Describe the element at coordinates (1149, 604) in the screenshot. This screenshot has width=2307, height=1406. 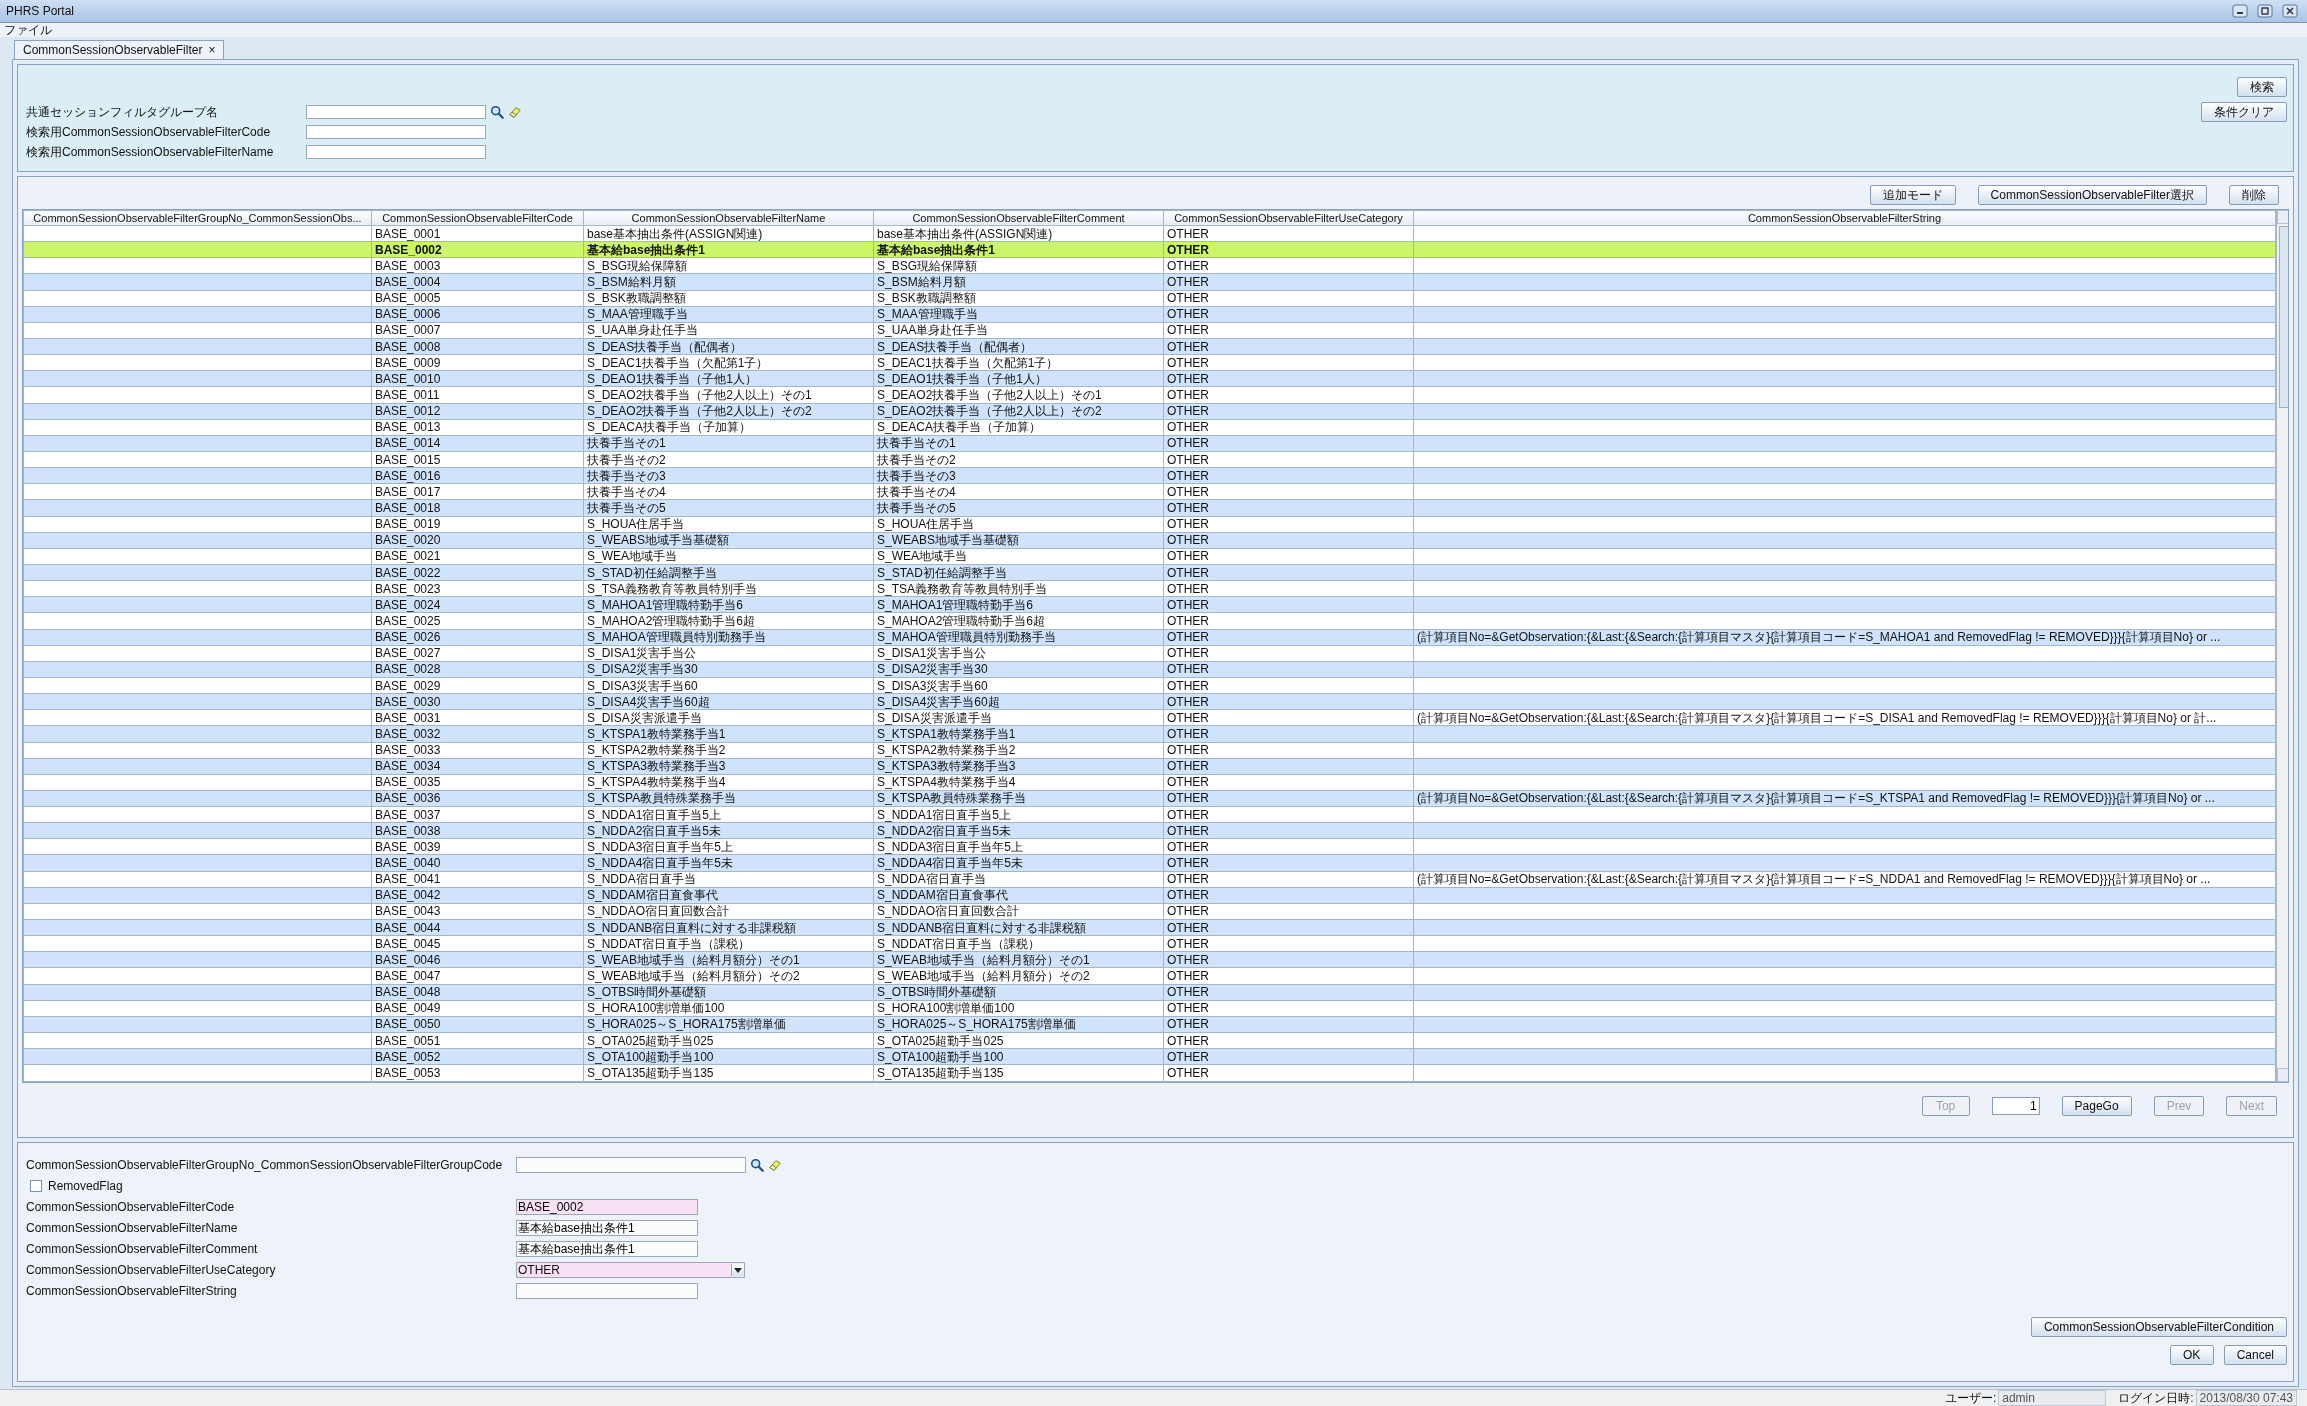
I see `table-row: BASE_0024 S_MAHOA1管理職特勤手当6 S_MAHOA1管理職特勤手当6 OTHER` at that location.